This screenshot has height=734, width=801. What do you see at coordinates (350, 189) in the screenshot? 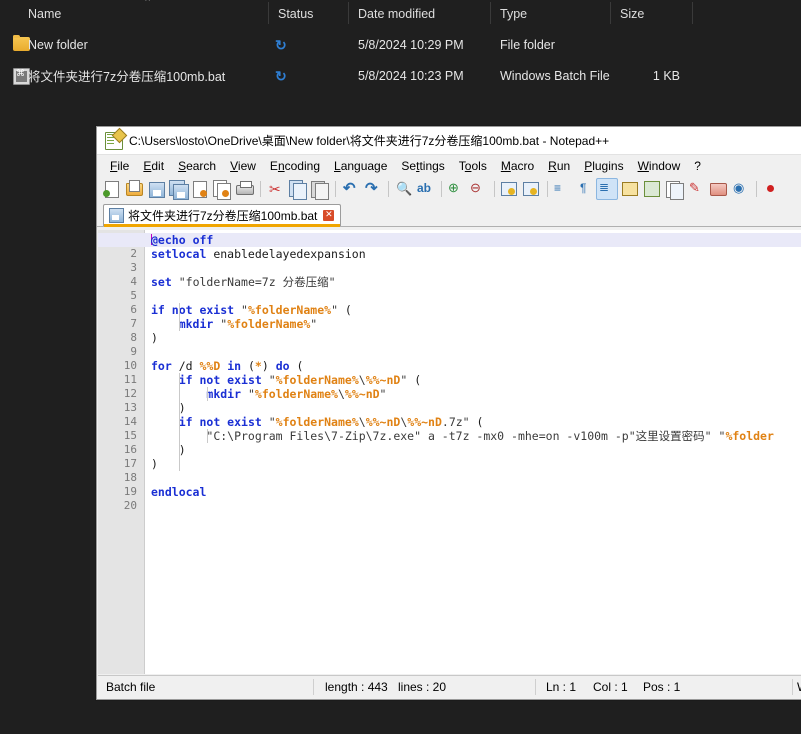
I see `undo-icon: ↶` at bounding box center [350, 189].